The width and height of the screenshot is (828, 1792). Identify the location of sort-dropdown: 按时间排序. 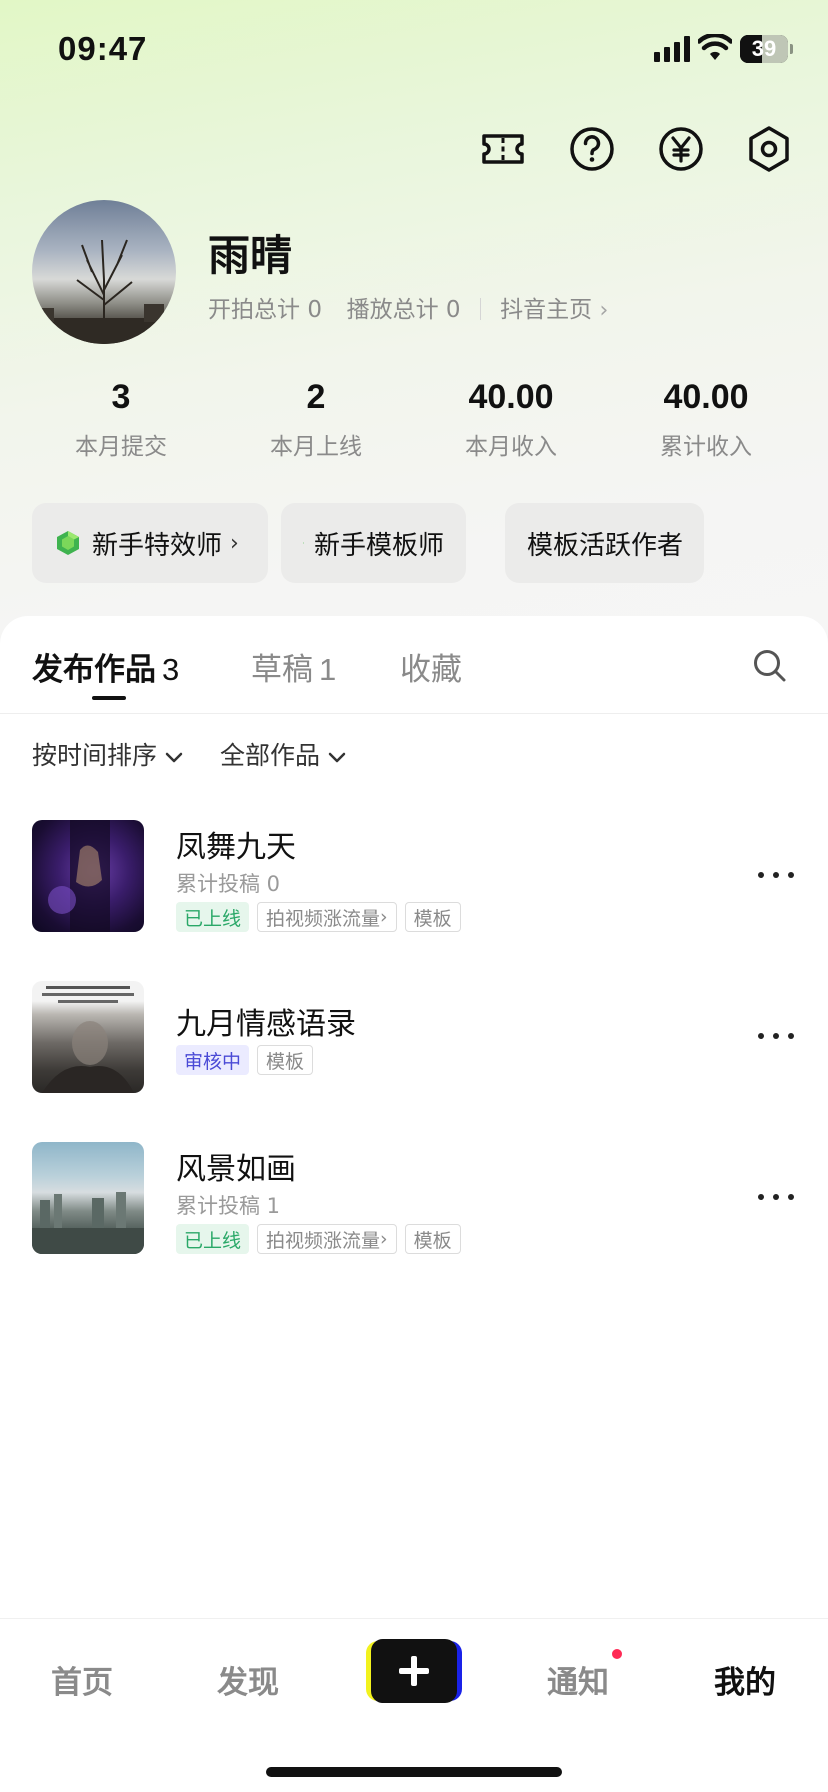
(107, 754).